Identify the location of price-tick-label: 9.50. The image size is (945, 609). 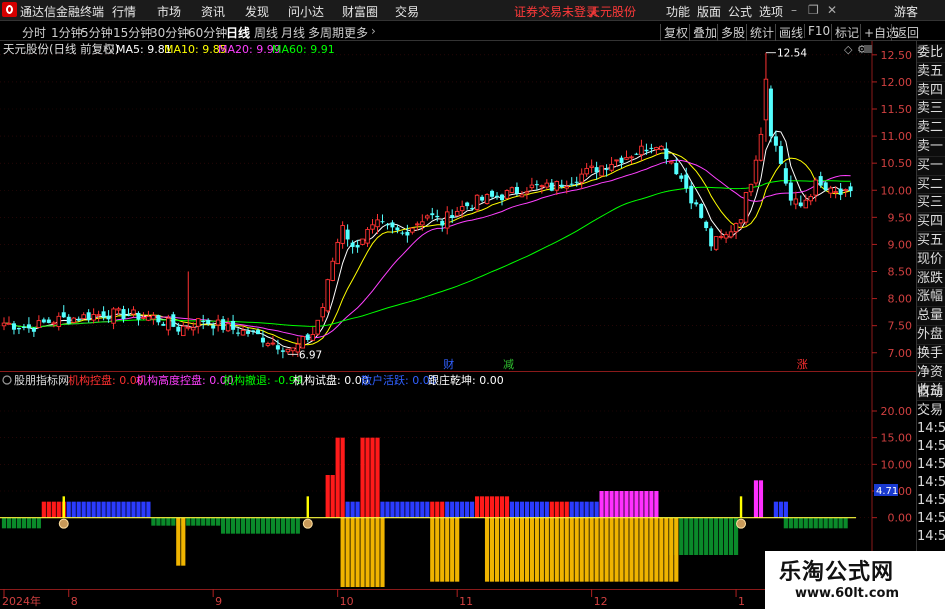
(900, 217).